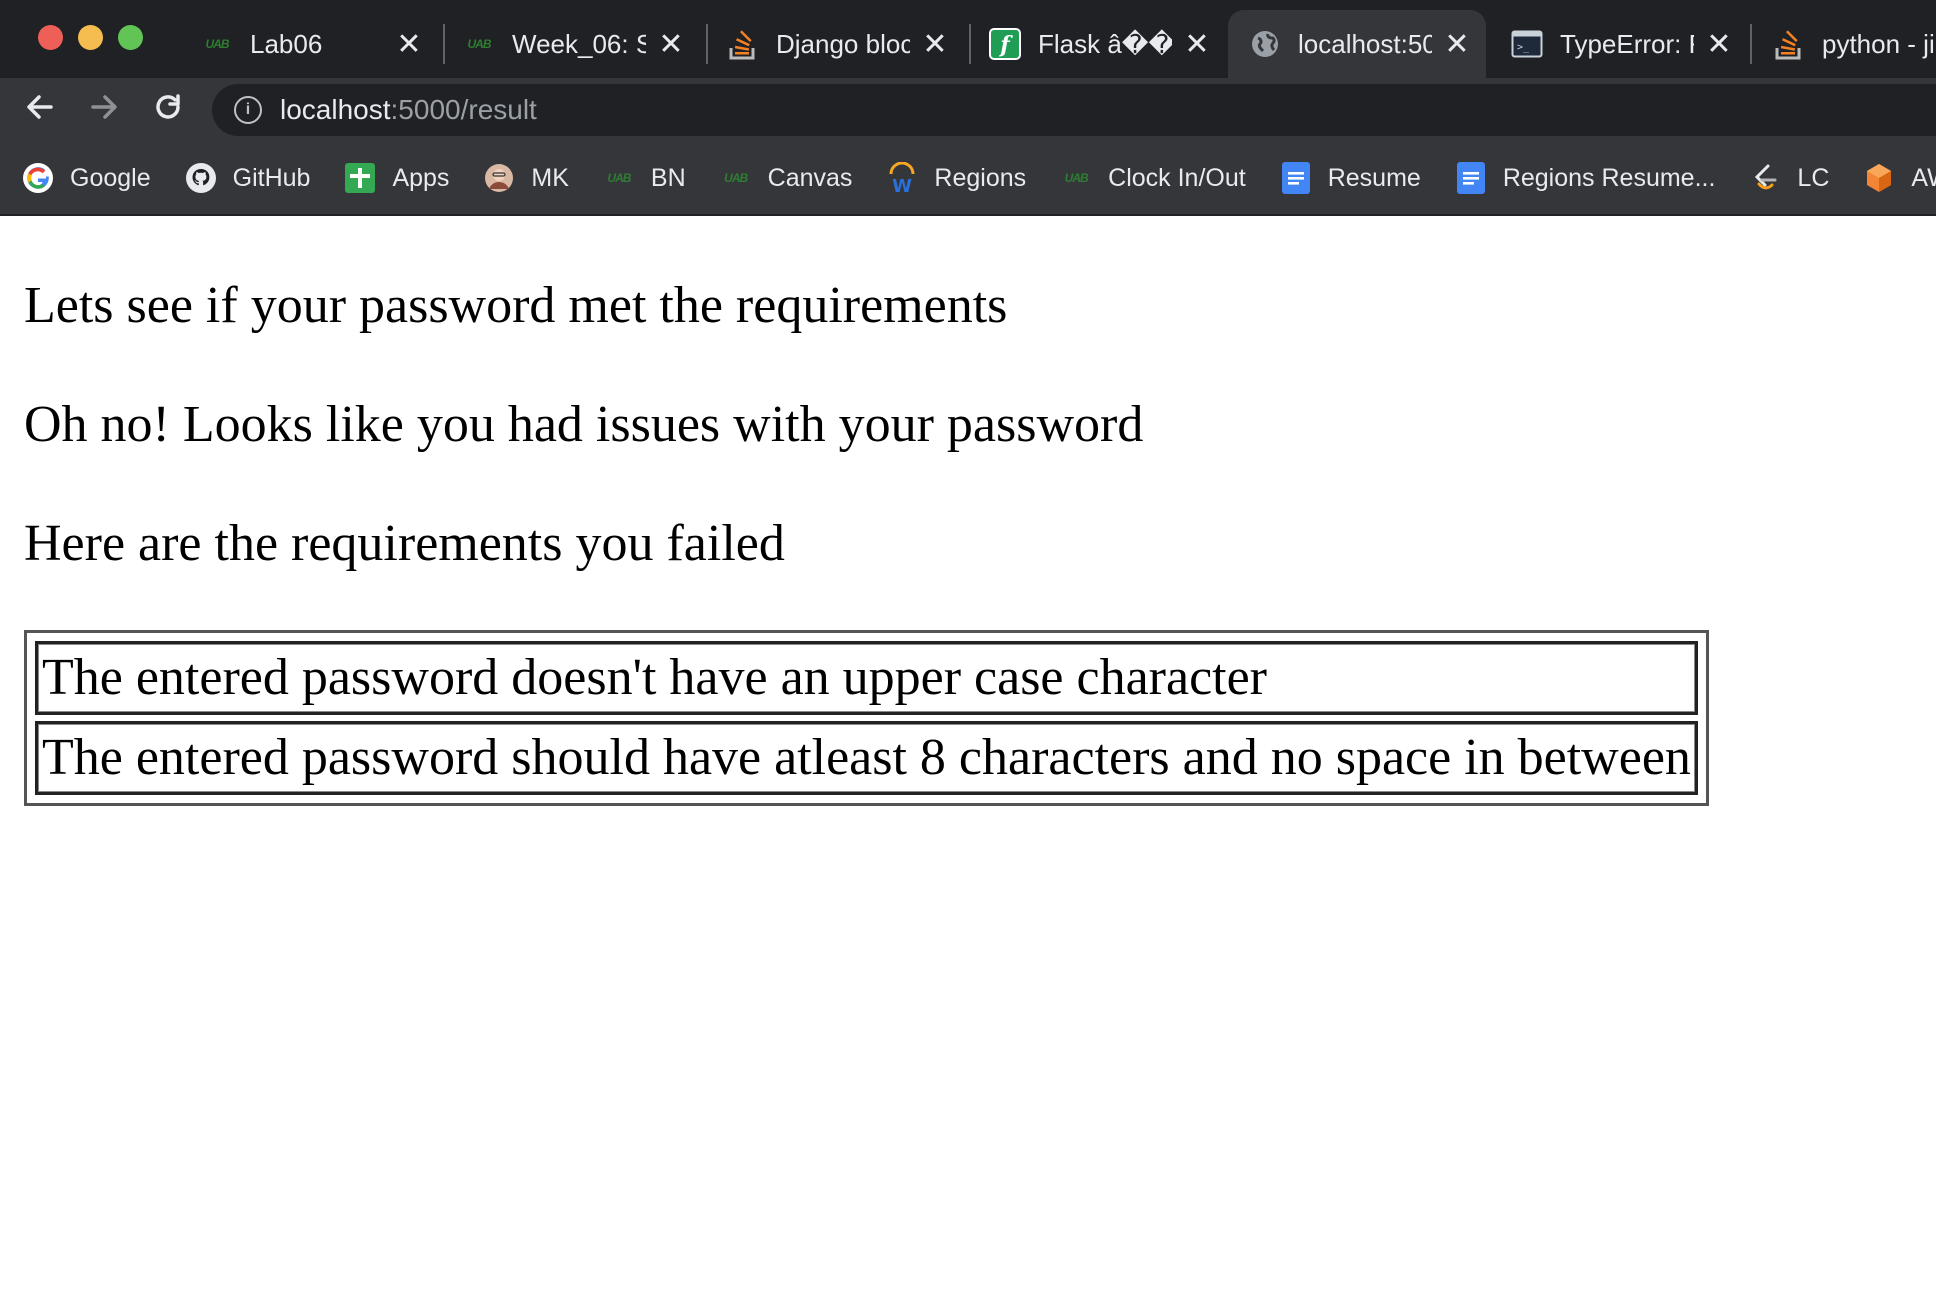  What do you see at coordinates (1813, 177) in the screenshot?
I see `bookmark-label: LC` at bounding box center [1813, 177].